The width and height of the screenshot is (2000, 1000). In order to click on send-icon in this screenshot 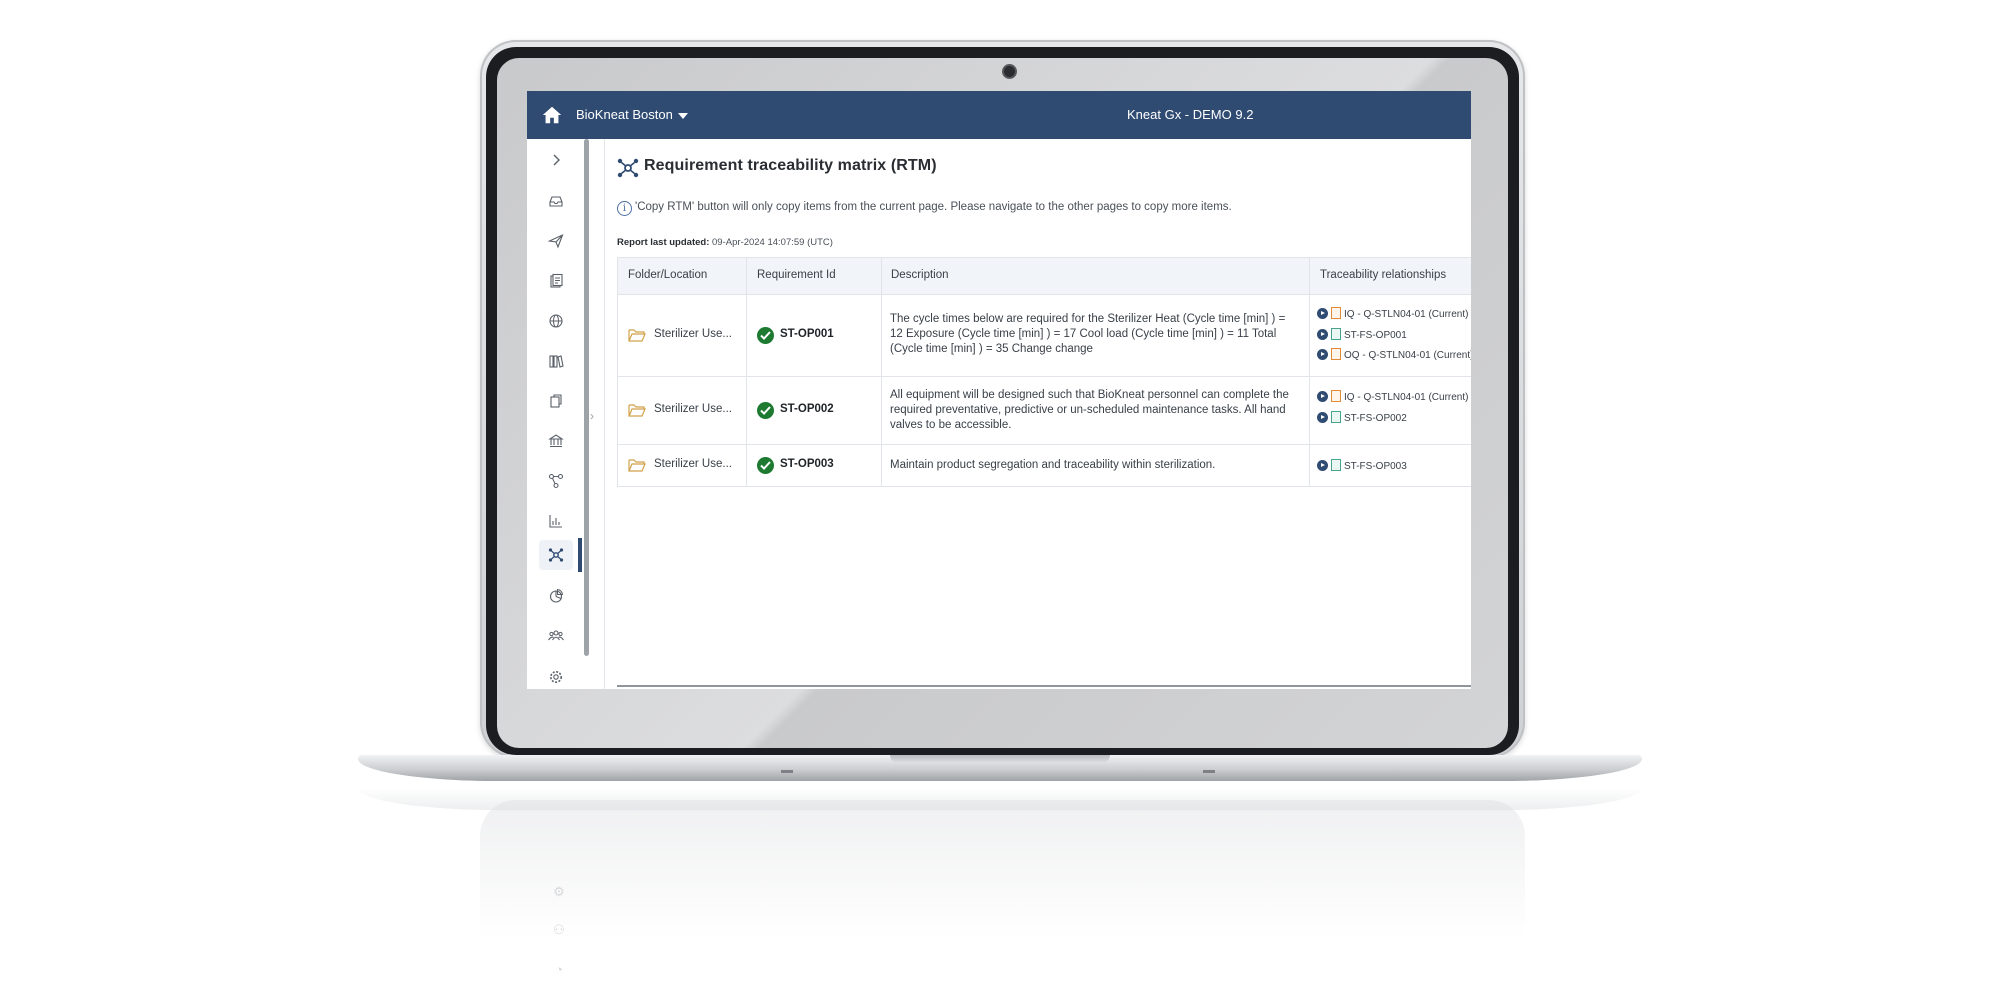, I will do `click(556, 241)`.